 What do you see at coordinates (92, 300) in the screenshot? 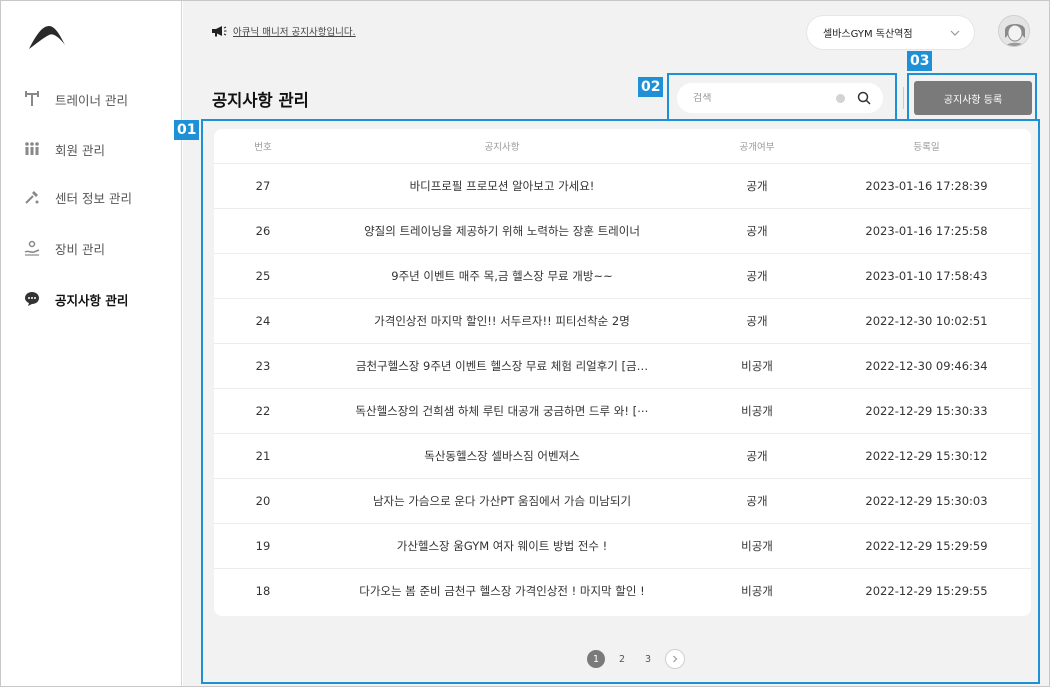
I see `sidebar-item-label: 공지사항 관리` at bounding box center [92, 300].